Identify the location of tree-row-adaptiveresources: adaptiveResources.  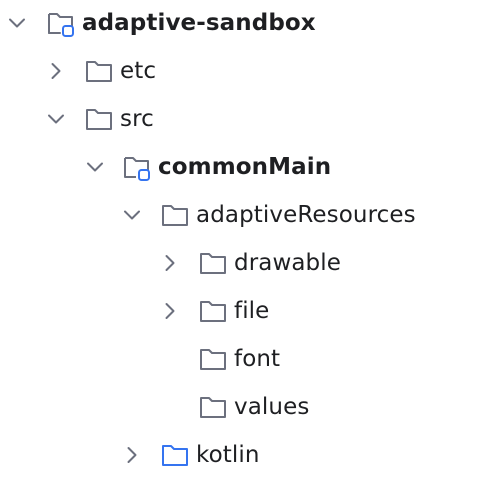
(248, 216).